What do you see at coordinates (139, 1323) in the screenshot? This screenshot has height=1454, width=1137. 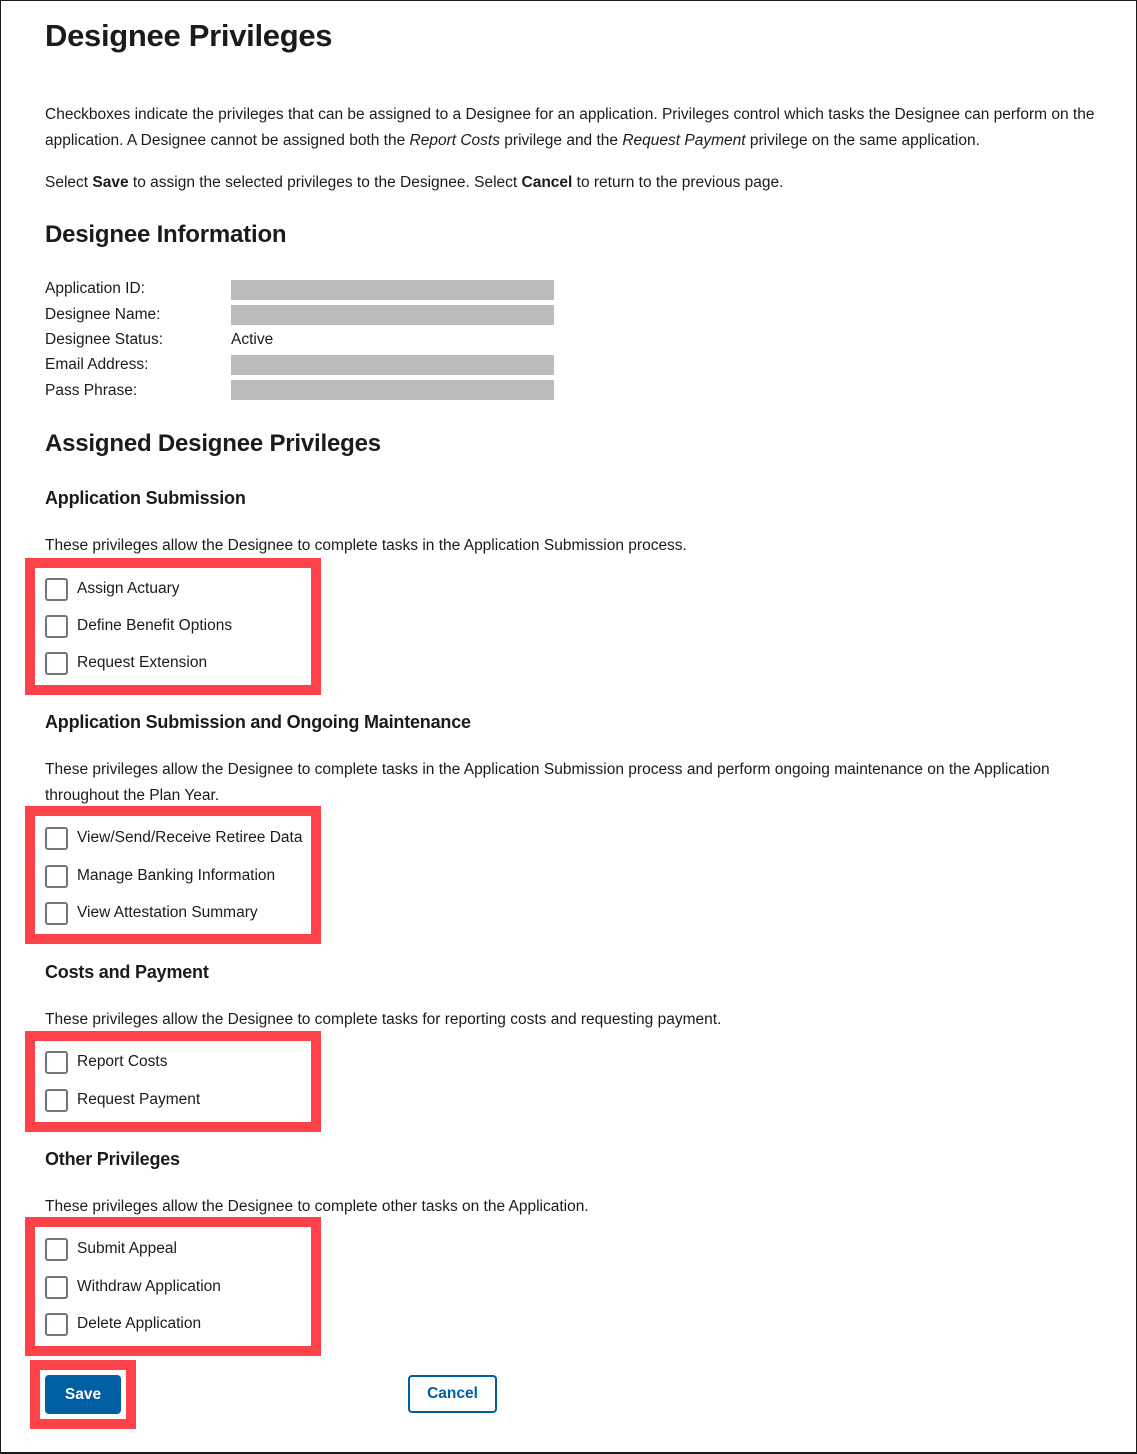 I see `checkbox-label: Delete Application` at bounding box center [139, 1323].